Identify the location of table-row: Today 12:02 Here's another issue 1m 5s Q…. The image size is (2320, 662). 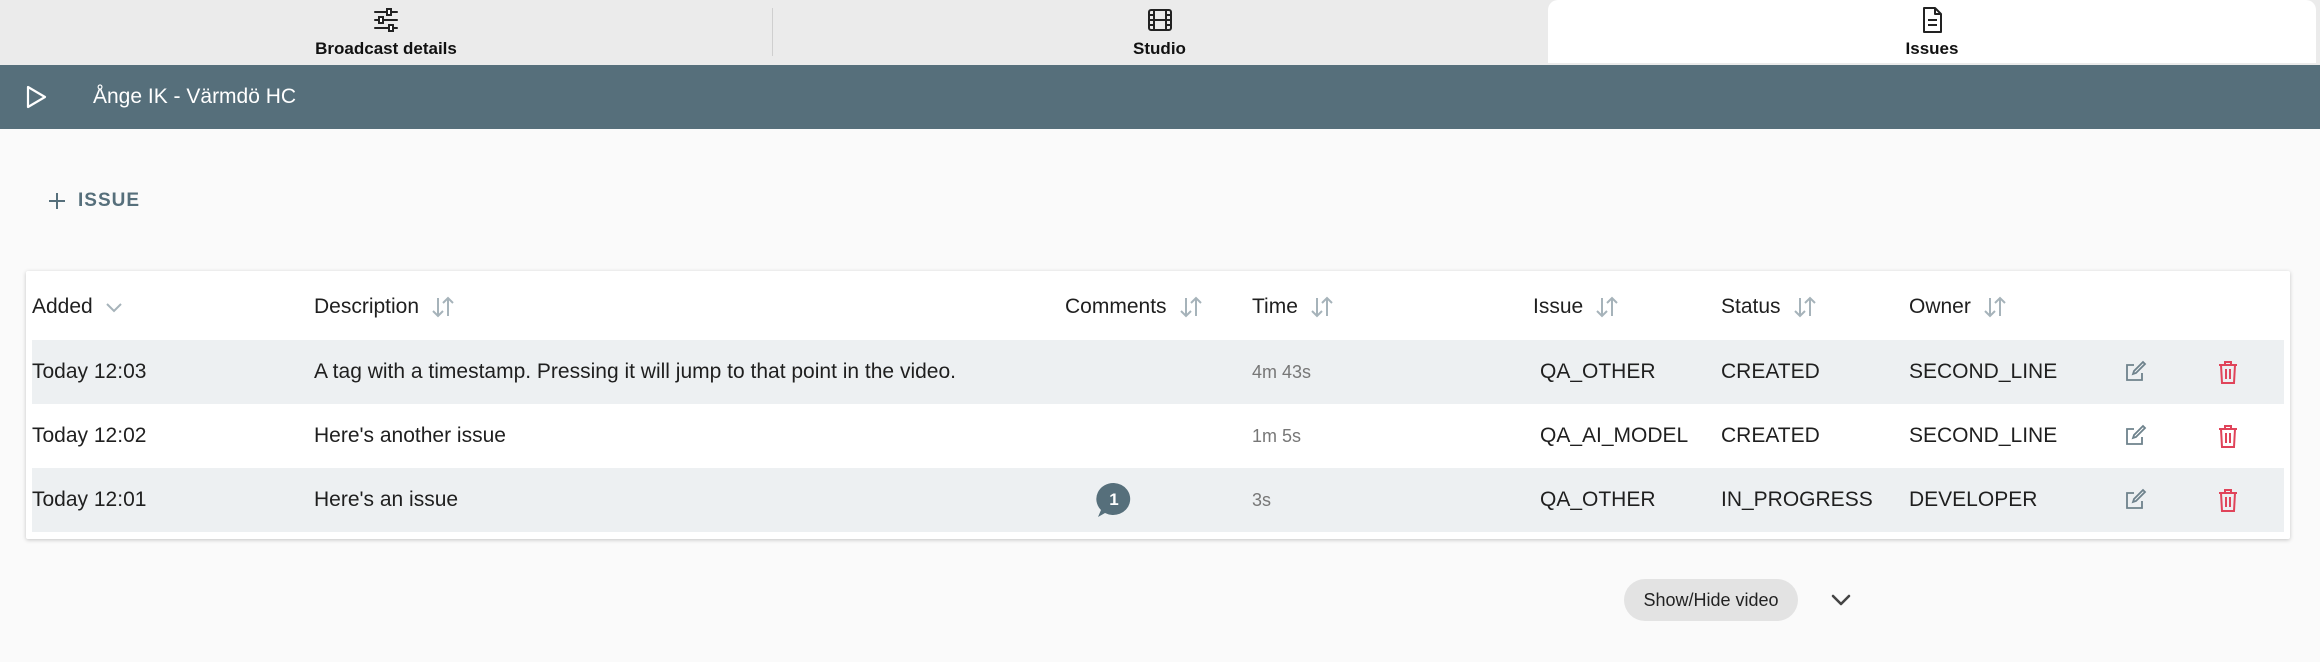
(1158, 436).